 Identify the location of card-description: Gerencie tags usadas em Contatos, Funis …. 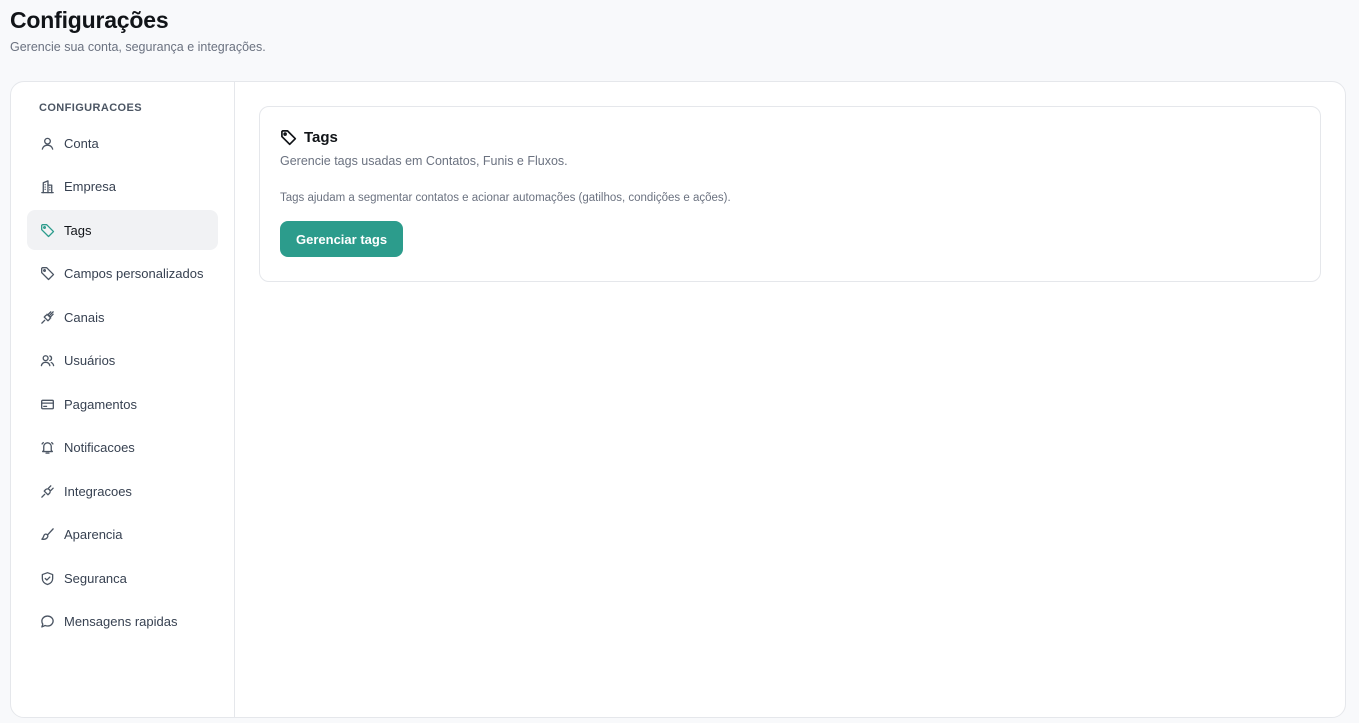
(424, 161).